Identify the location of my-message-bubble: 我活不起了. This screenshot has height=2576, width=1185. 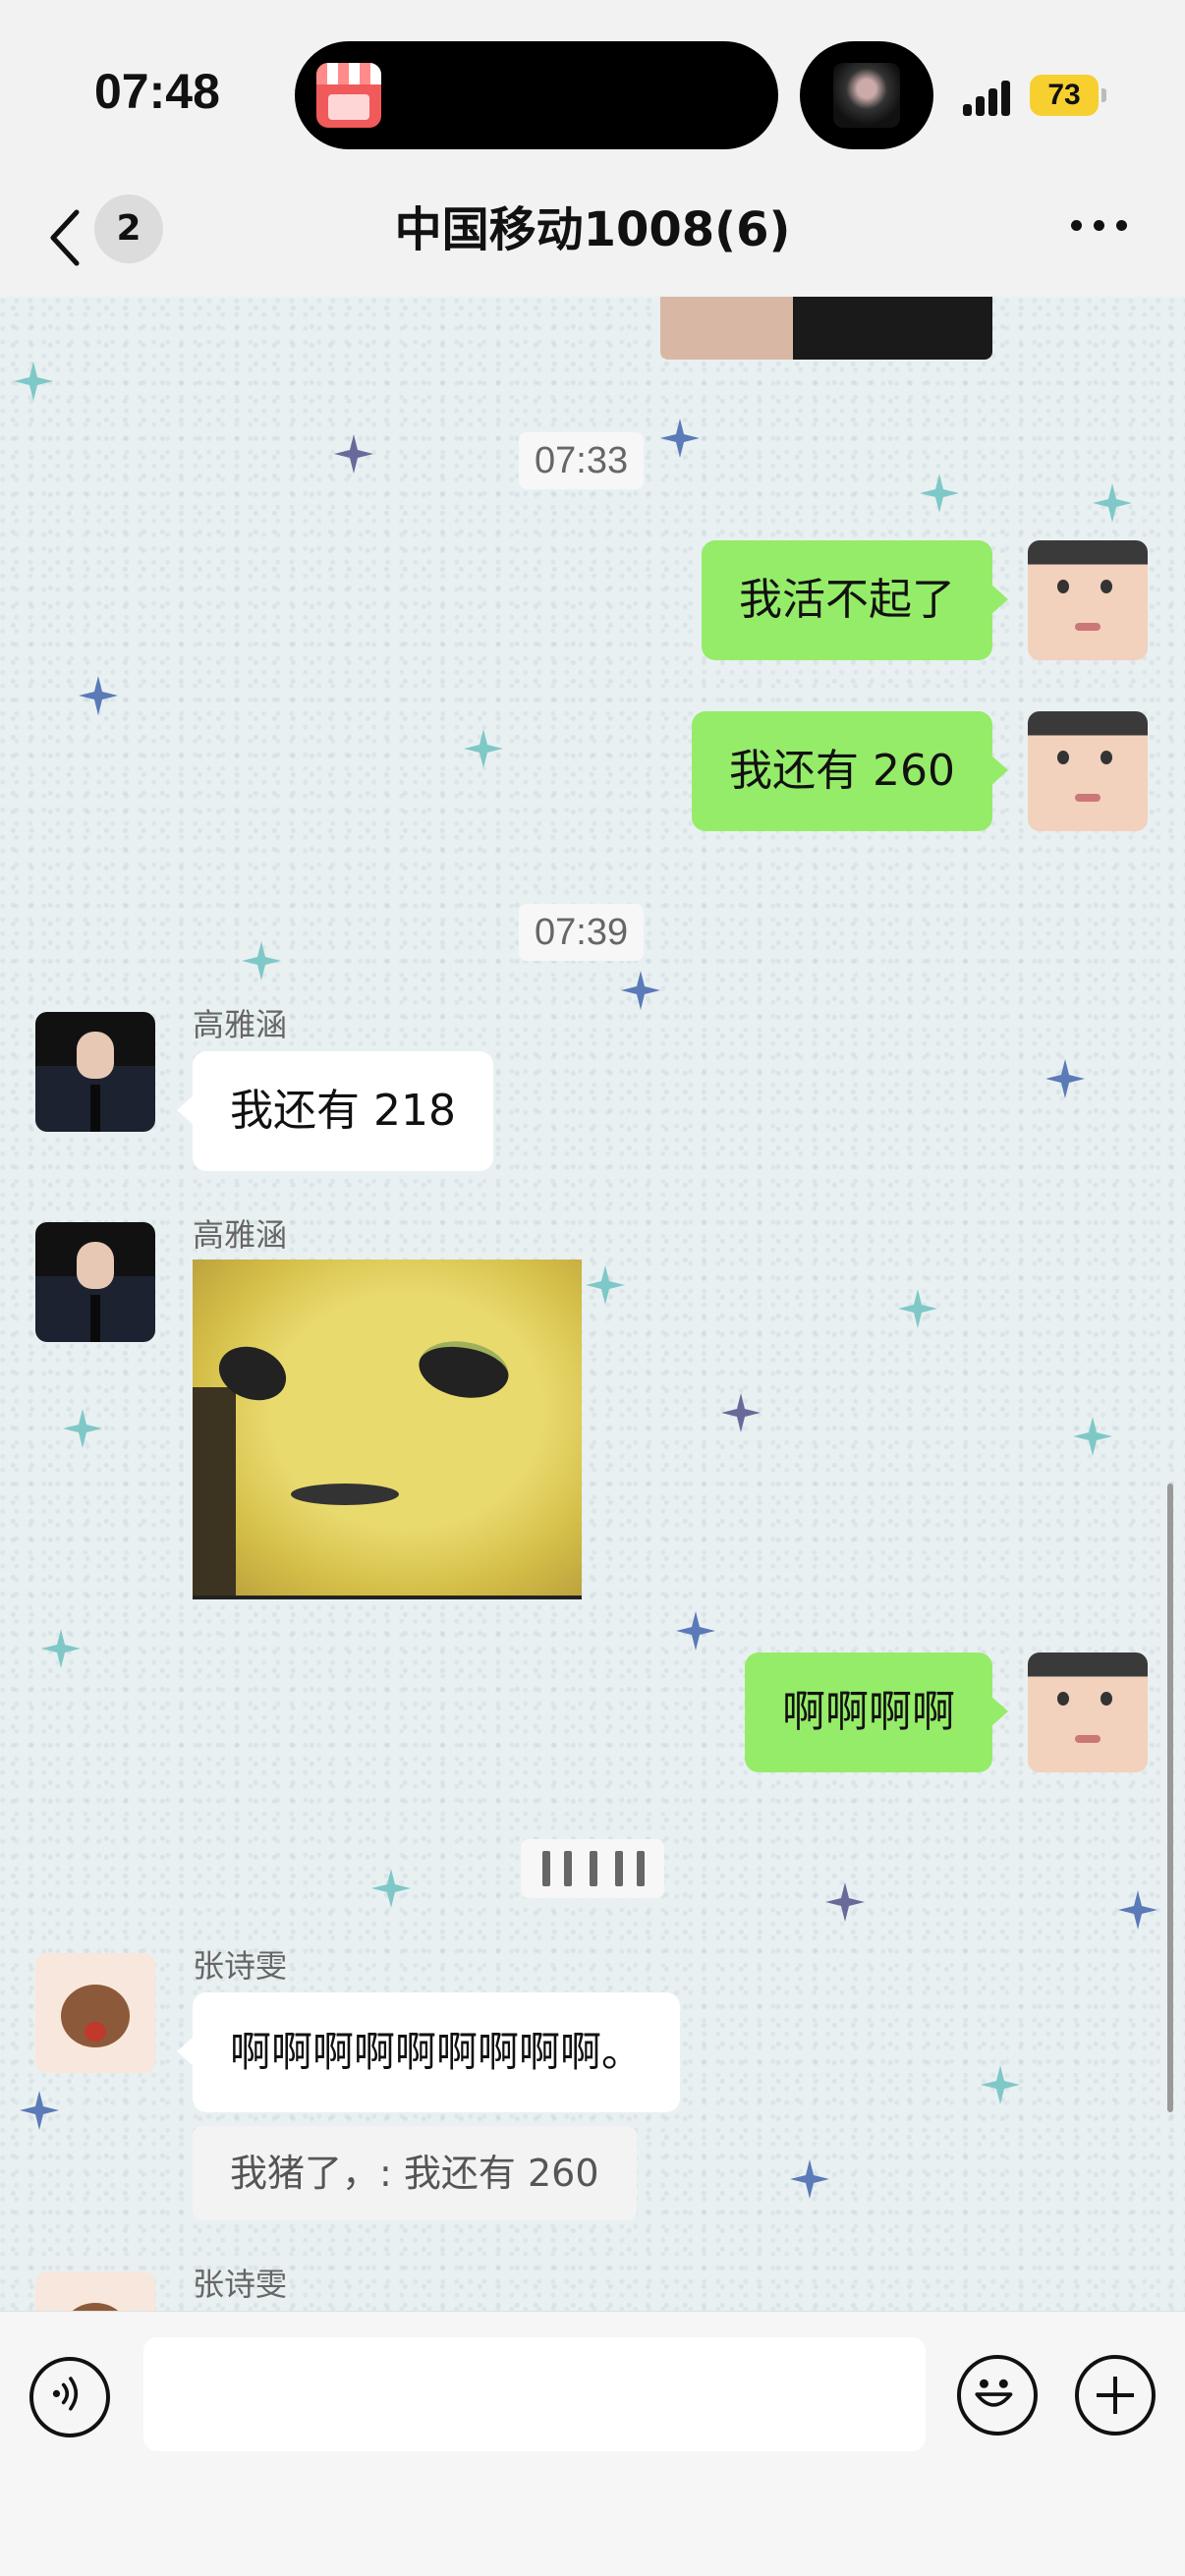
(855, 600).